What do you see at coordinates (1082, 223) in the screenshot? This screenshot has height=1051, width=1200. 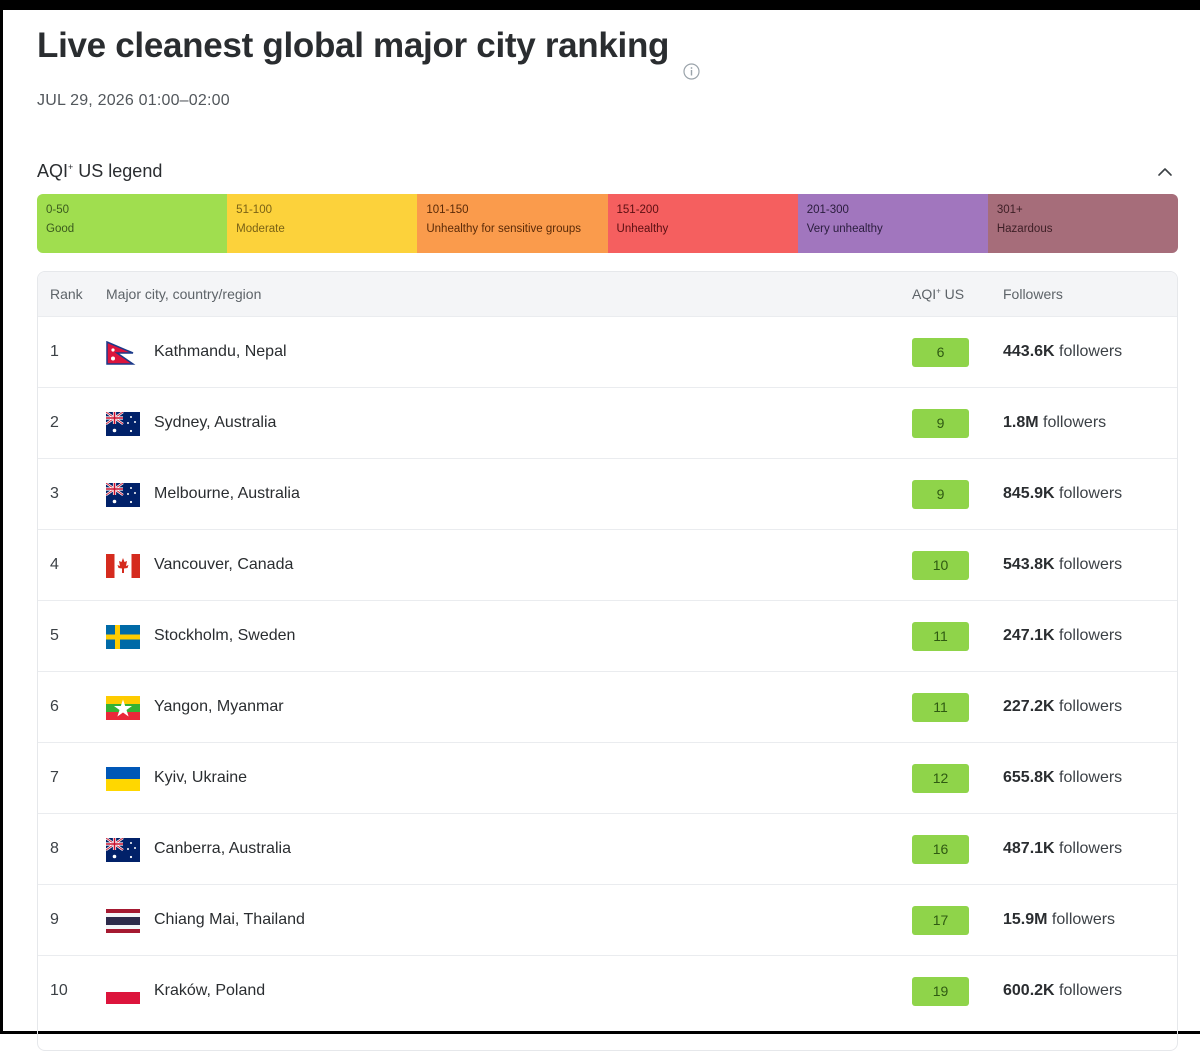 I see `legend-item-hazardous: 301+ Hazardous` at bounding box center [1082, 223].